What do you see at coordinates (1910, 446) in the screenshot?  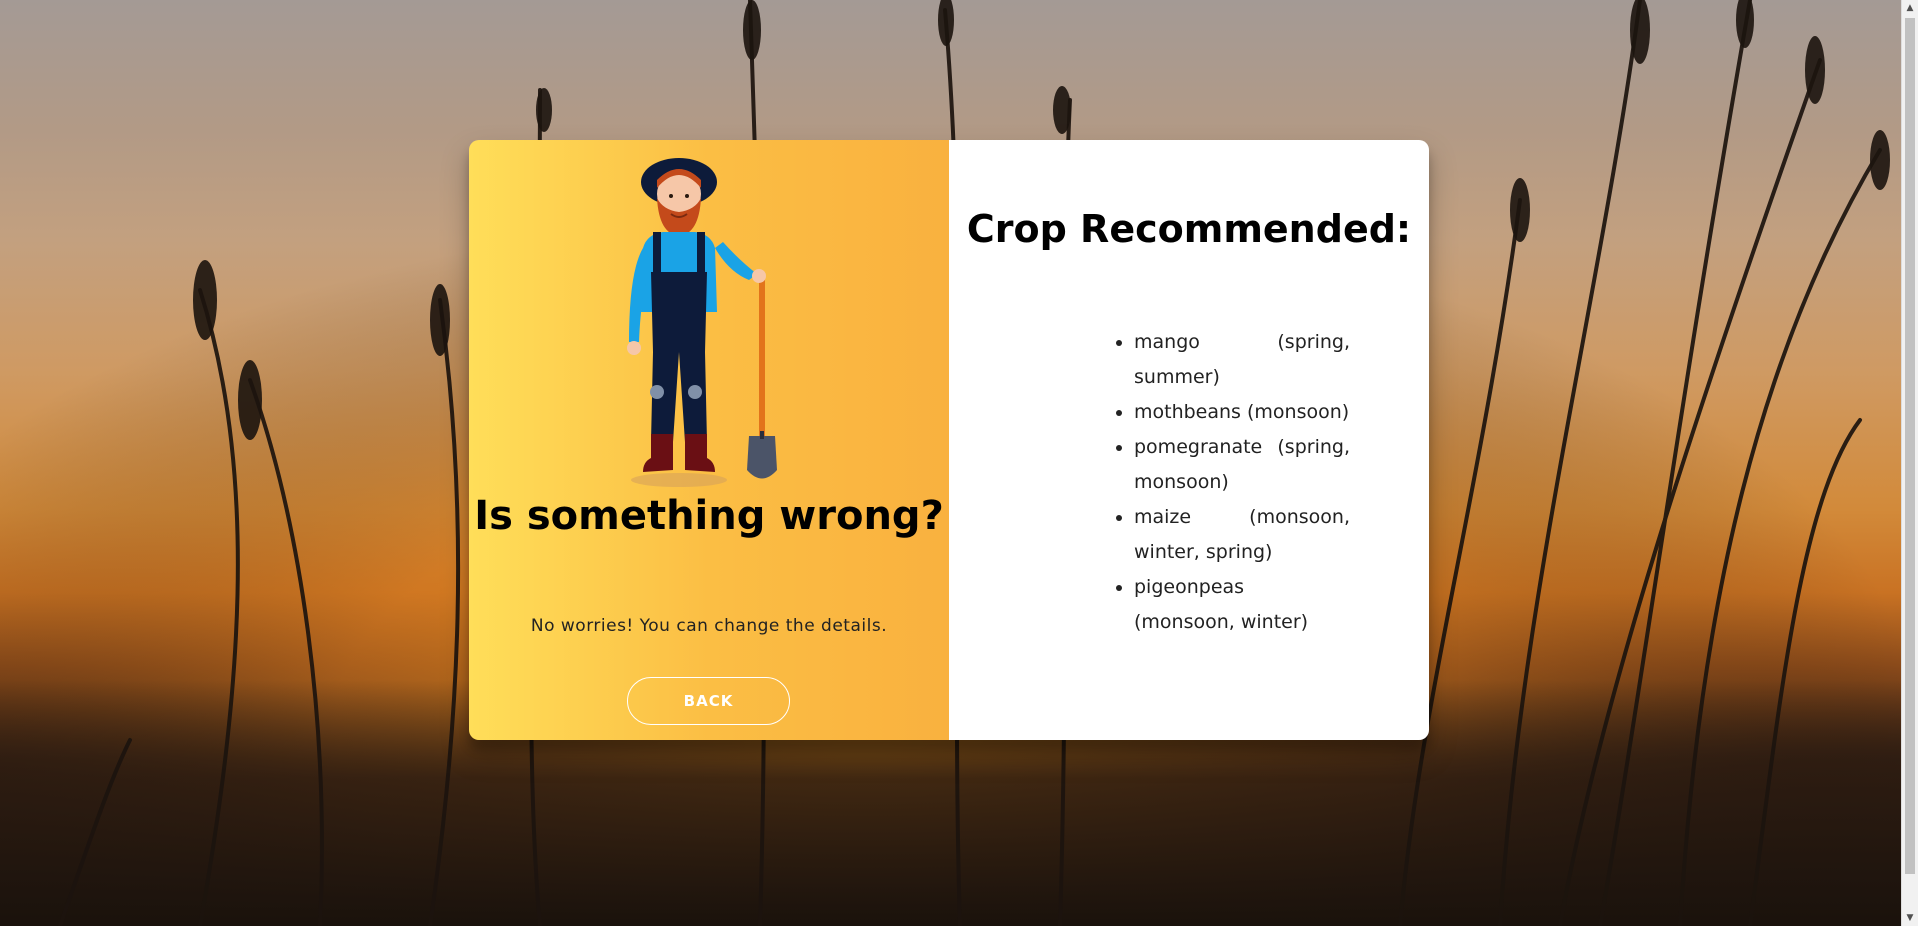 I see `scroll-thumb` at bounding box center [1910, 446].